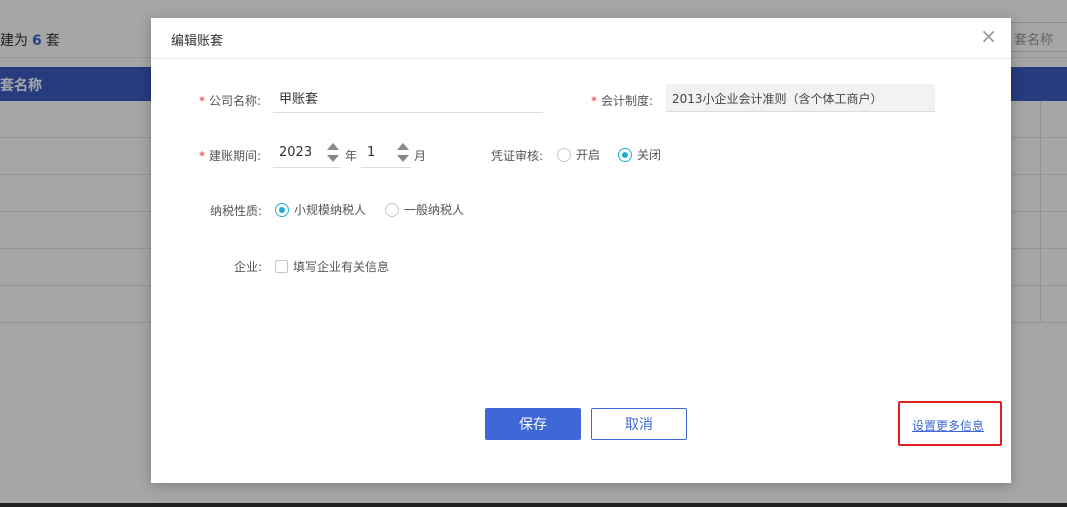  What do you see at coordinates (622, 101) in the screenshot?
I see `accounting-system-label: * 会计制度:` at bounding box center [622, 101].